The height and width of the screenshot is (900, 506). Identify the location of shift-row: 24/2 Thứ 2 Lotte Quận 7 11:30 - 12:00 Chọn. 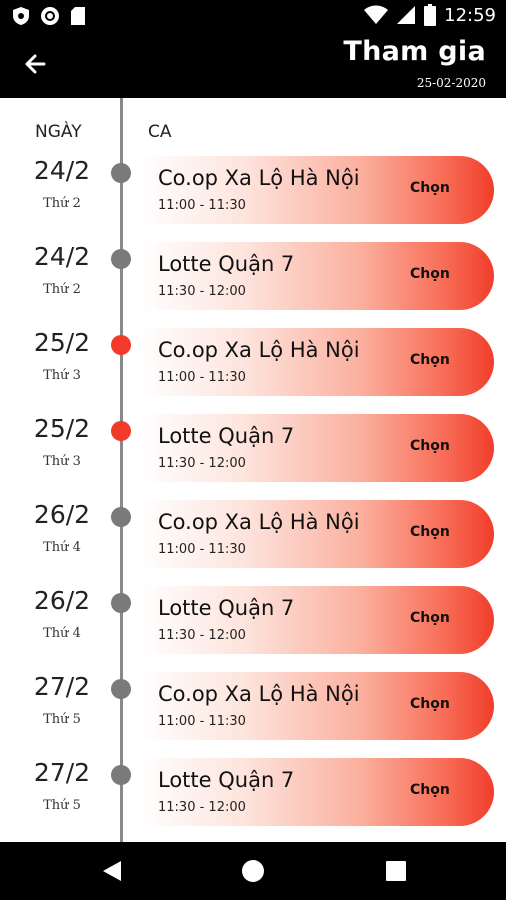
(253, 278).